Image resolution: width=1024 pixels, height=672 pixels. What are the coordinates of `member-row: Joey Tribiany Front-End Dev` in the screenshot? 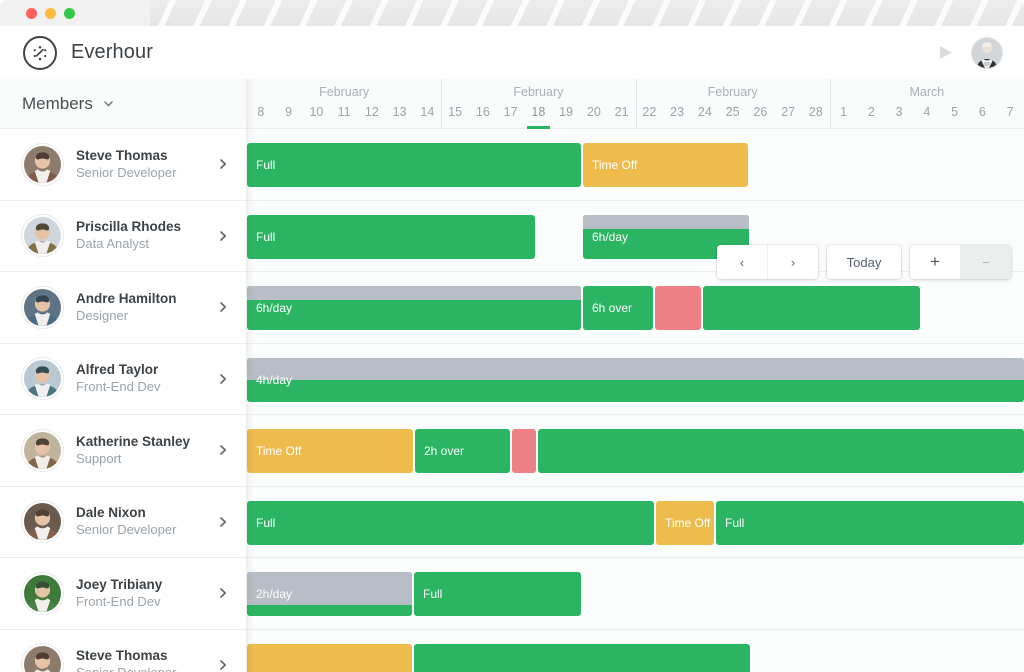 It's located at (123, 594).